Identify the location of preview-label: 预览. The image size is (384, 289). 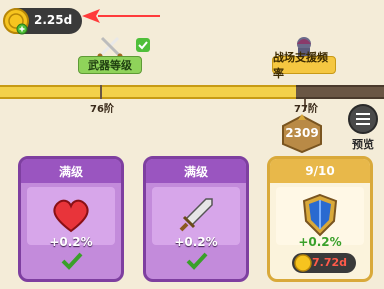
(363, 144).